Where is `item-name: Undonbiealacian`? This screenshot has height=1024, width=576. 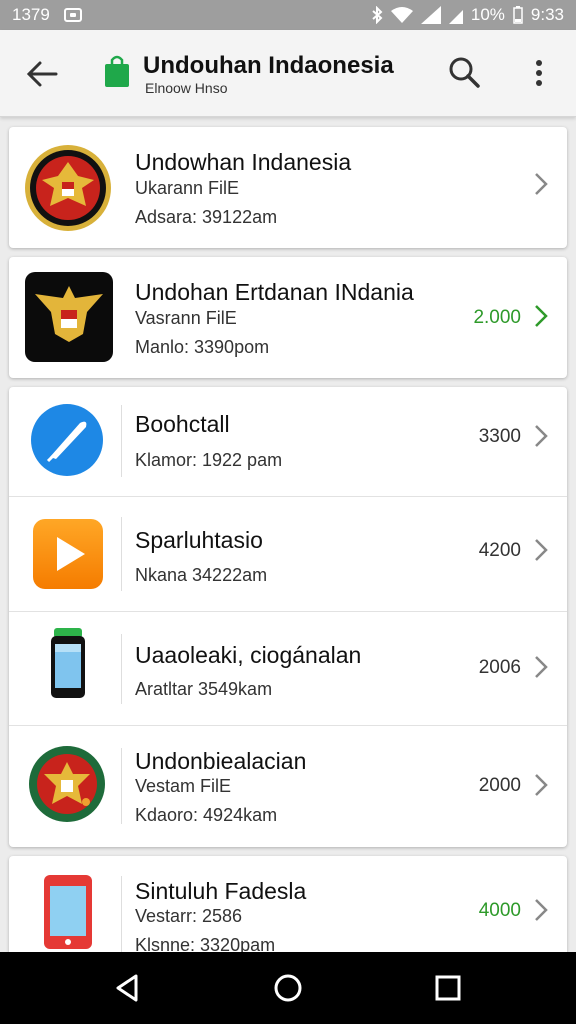 item-name: Undonbiealacian is located at coordinates (221, 761).